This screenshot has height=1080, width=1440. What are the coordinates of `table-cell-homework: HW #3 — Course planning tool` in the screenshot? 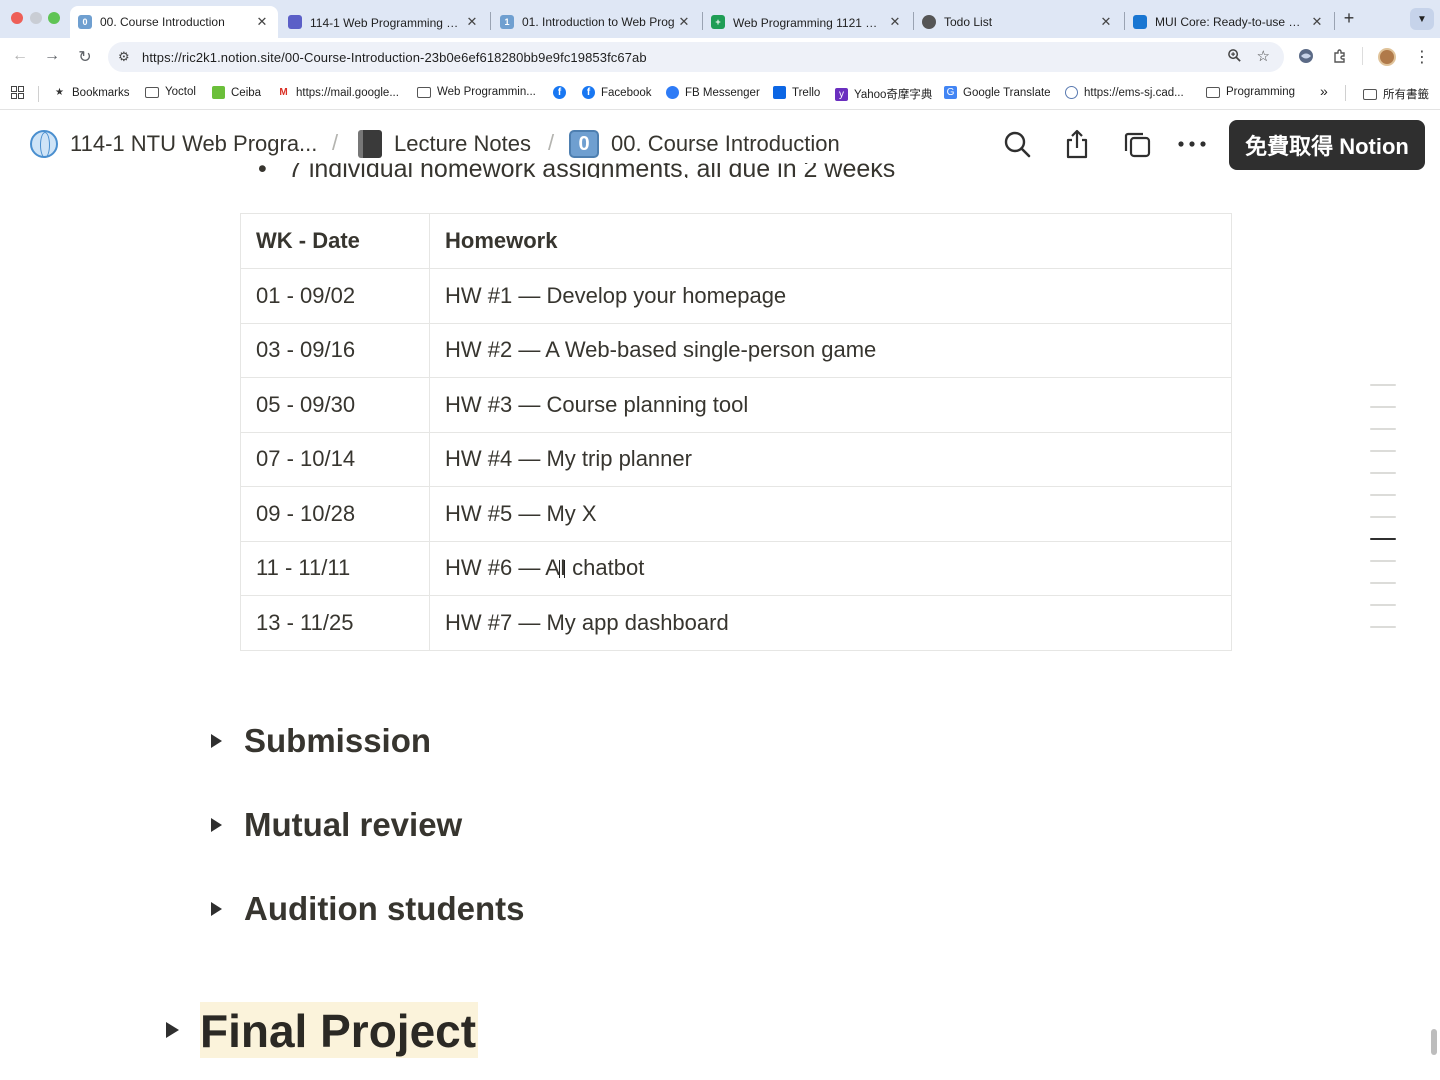 It's located at (830, 405).